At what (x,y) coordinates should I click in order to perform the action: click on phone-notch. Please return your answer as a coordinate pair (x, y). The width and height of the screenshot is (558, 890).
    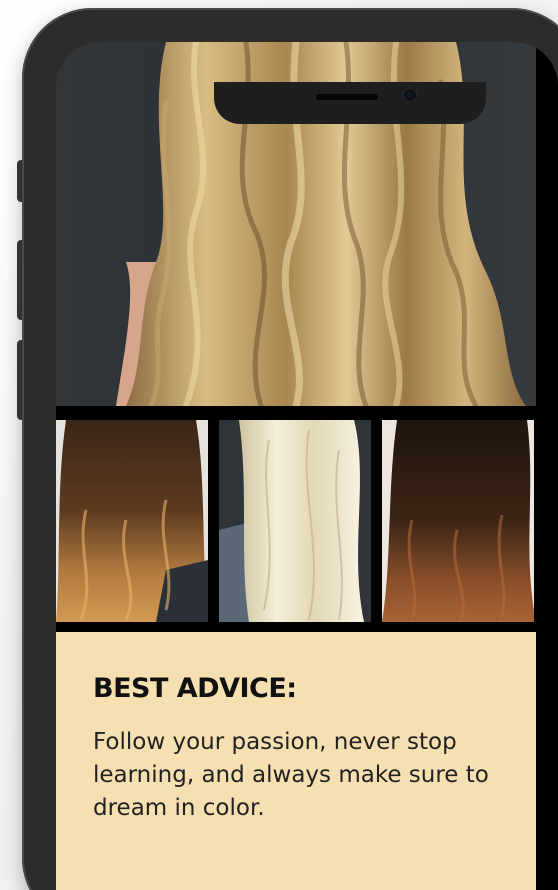
    Looking at the image, I should click on (350, 103).